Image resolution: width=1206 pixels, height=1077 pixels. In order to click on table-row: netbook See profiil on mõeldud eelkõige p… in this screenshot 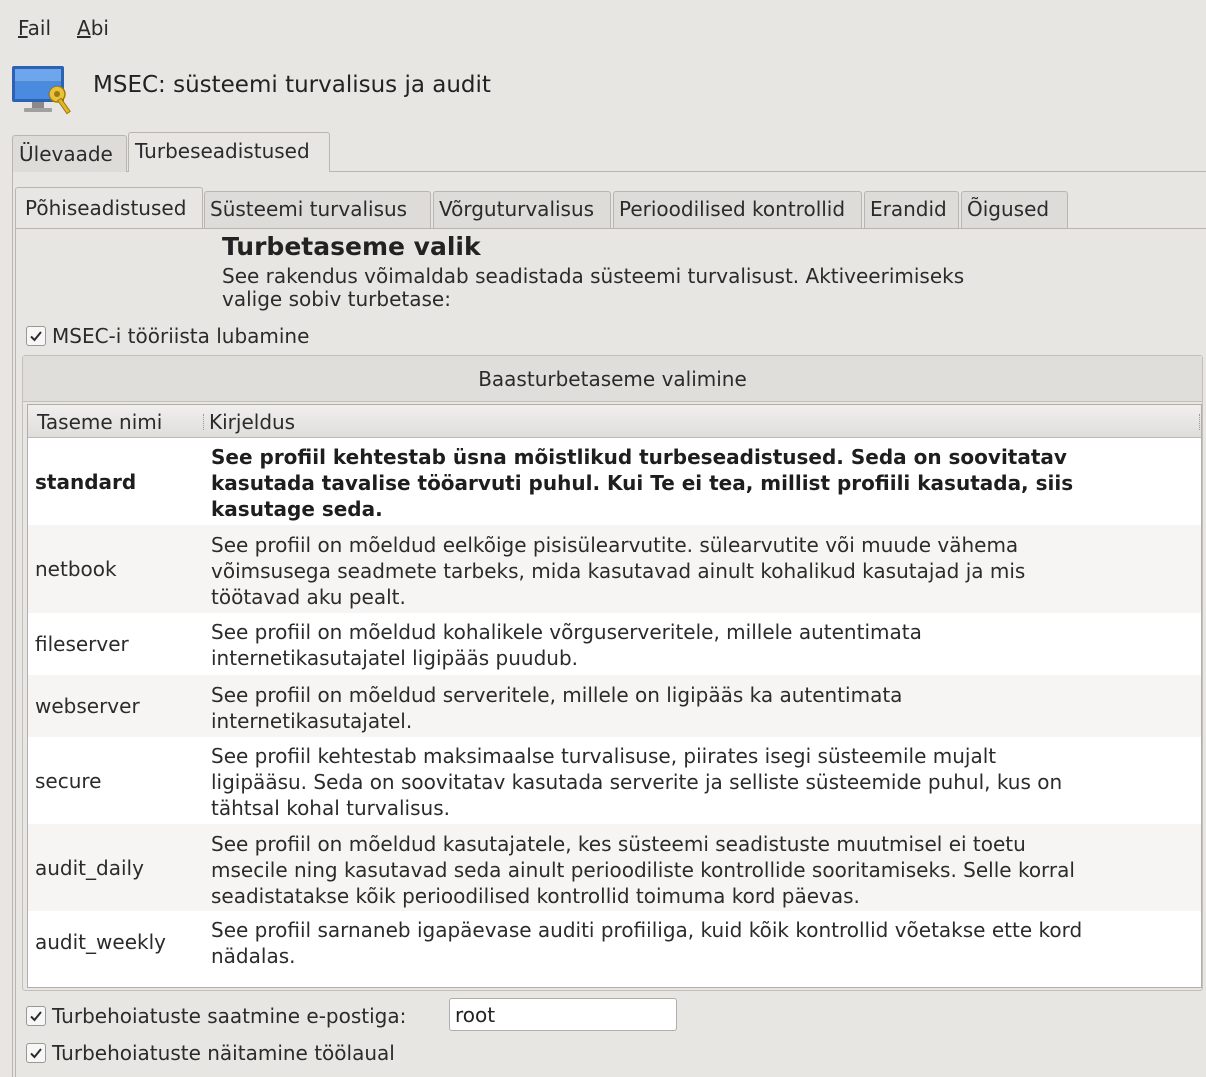, I will do `click(614, 569)`.